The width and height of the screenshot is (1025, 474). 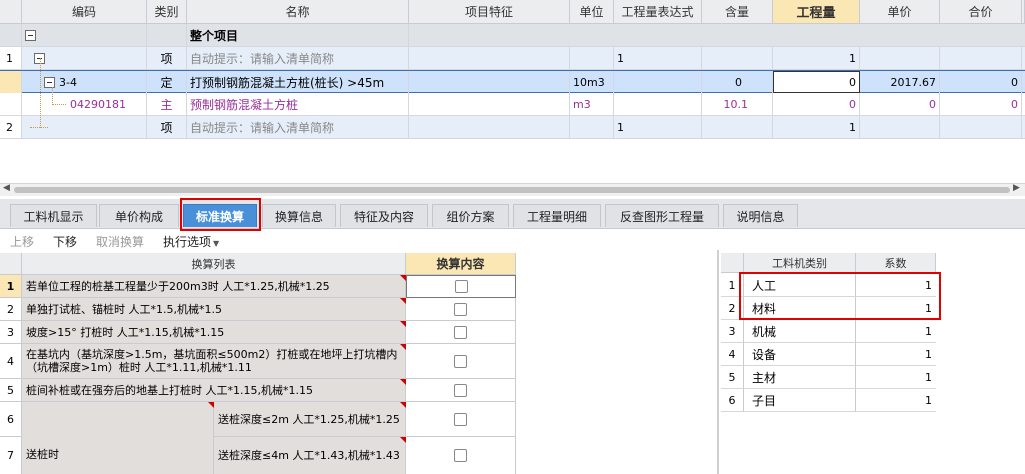 What do you see at coordinates (737, 82) in the screenshot?
I see `content-cell: 0` at bounding box center [737, 82].